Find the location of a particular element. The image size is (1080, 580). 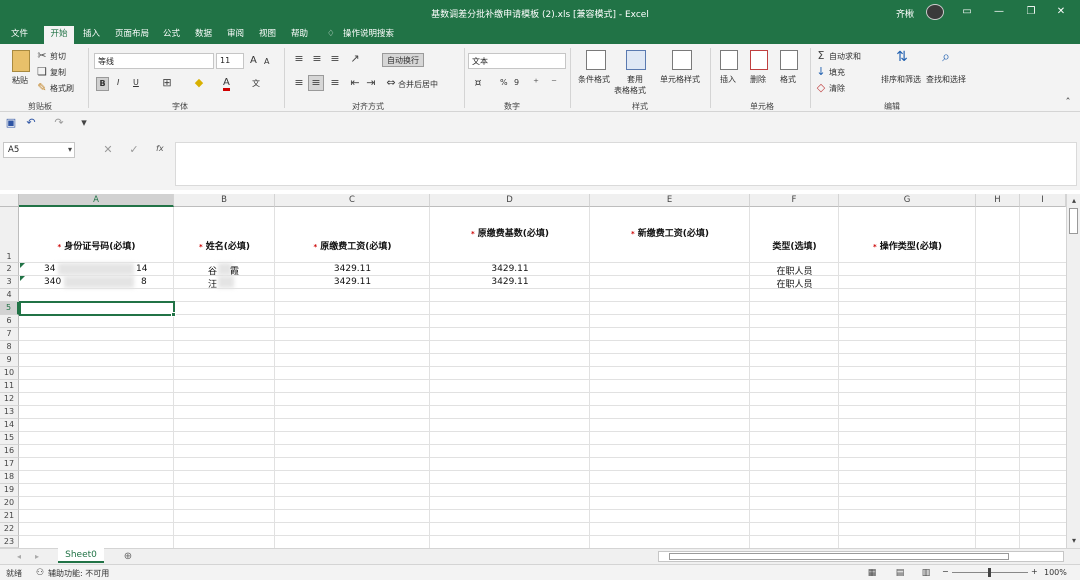

zoom-in-button: + is located at coordinates (1034, 571).